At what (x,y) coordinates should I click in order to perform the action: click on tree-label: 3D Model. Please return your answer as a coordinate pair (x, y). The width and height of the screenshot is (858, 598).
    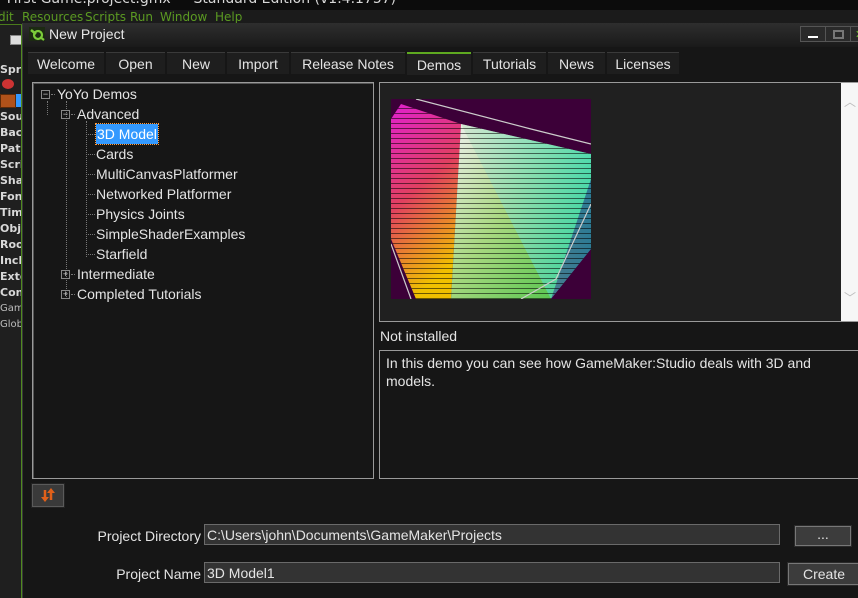
    Looking at the image, I should click on (127, 134).